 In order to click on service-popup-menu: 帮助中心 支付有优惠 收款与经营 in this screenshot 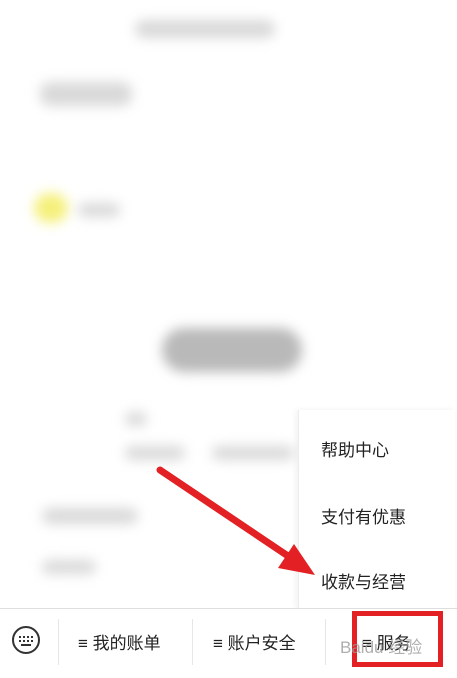, I will do `click(376, 510)`.